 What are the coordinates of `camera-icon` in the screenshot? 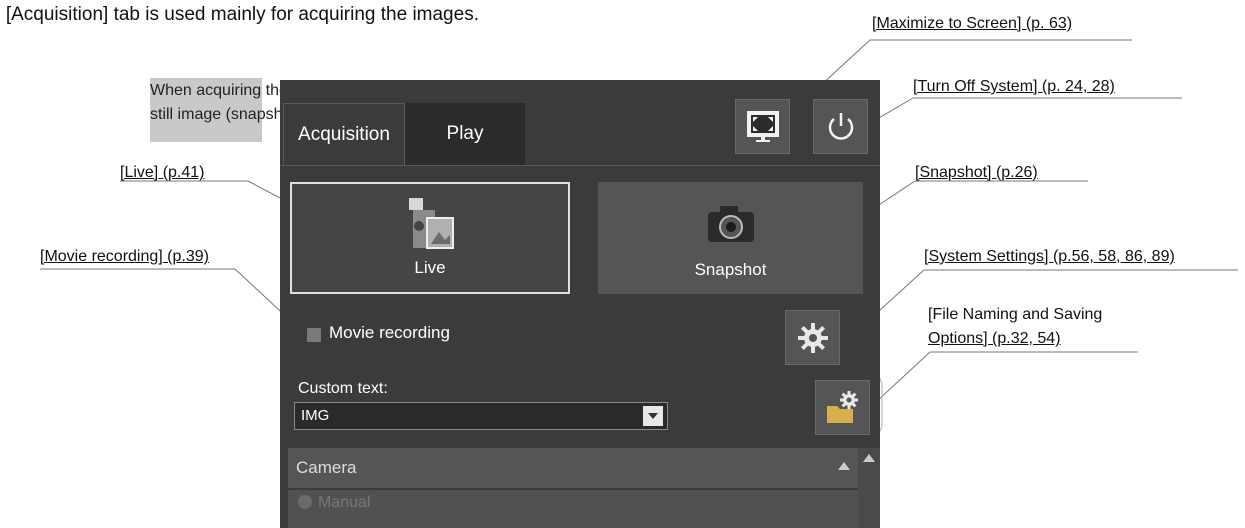 It's located at (730, 224).